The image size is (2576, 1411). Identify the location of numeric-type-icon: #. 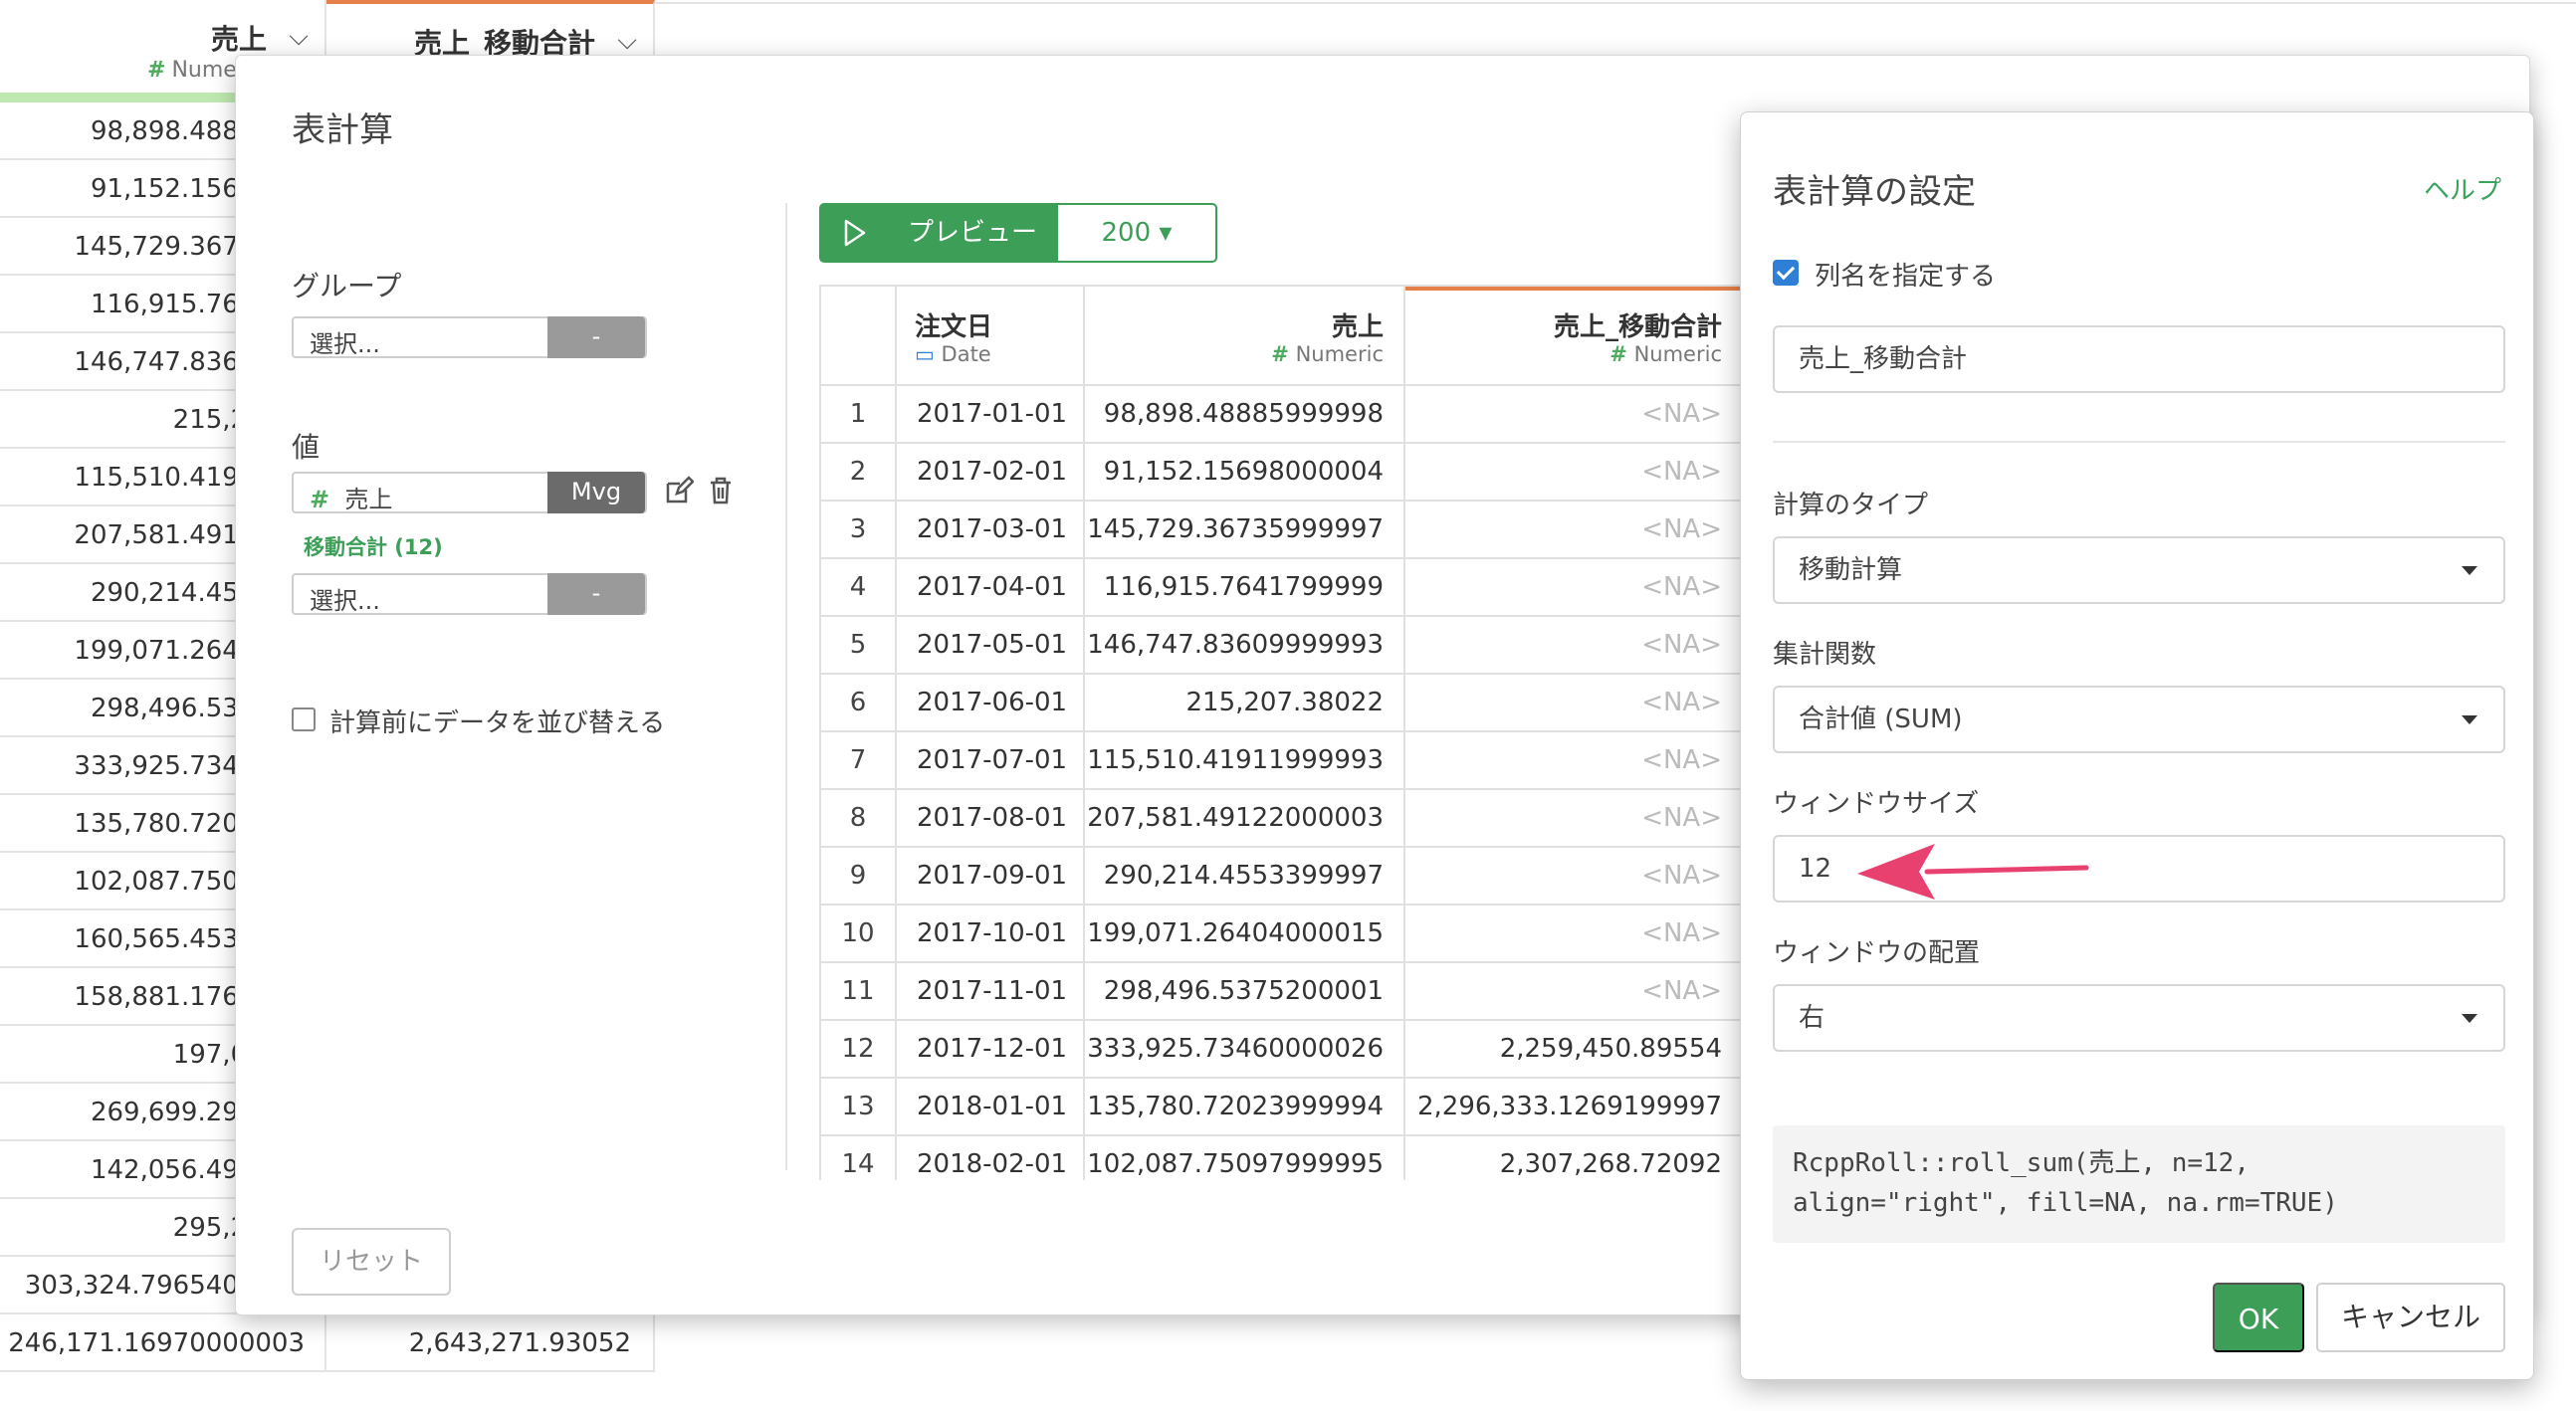
(1618, 354).